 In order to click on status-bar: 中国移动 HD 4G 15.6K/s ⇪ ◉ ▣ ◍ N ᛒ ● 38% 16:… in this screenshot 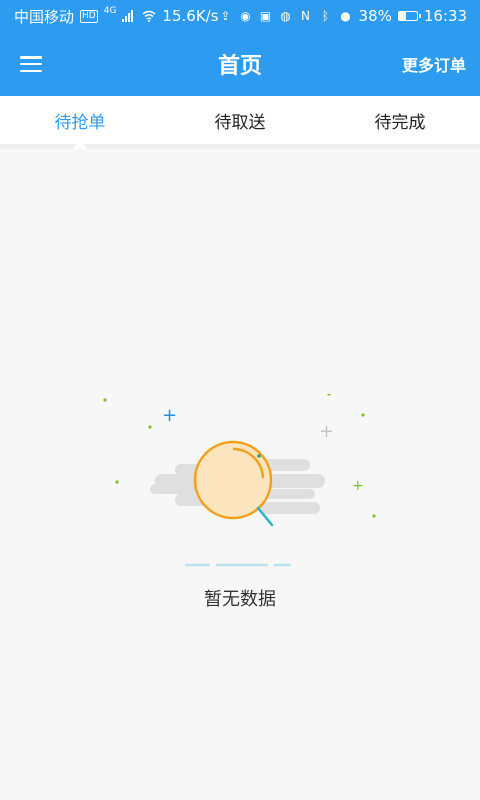, I will do `click(240, 16)`.